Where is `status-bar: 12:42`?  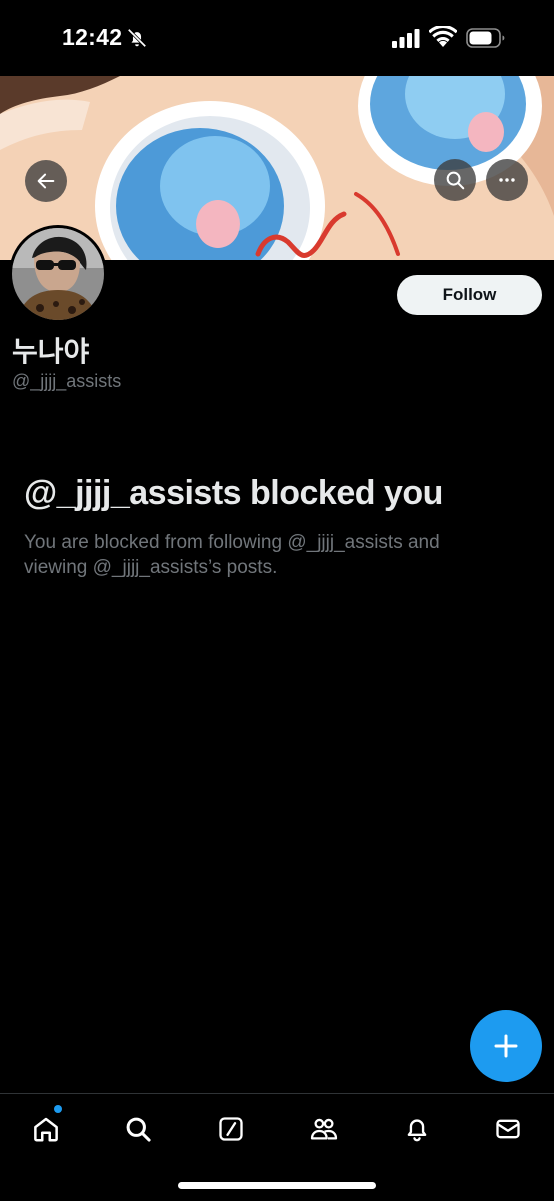
status-bar: 12:42 is located at coordinates (277, 38).